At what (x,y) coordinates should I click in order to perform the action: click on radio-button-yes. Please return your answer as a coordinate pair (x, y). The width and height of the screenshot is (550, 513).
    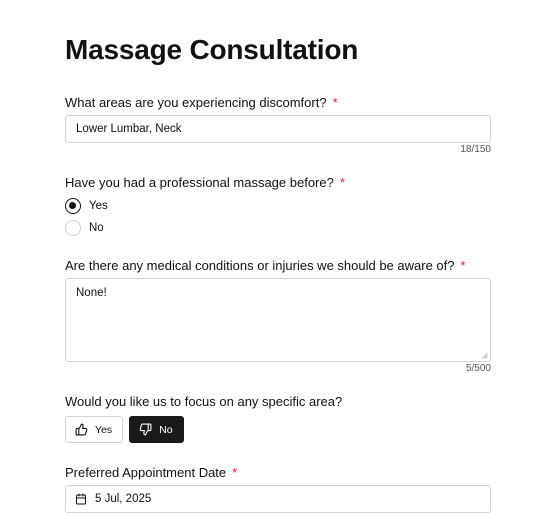
    Looking at the image, I should click on (73, 206).